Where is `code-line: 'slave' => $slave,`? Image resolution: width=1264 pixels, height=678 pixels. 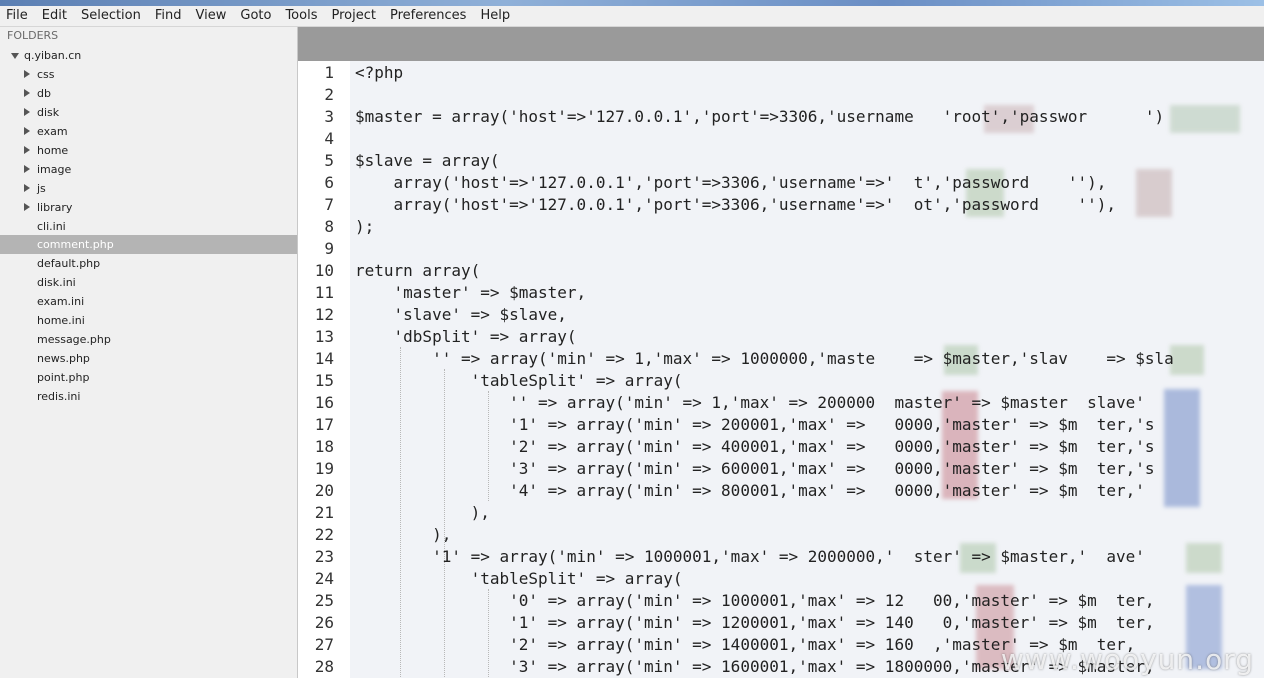
code-line: 'slave' => $slave, is located at coordinates (461, 315).